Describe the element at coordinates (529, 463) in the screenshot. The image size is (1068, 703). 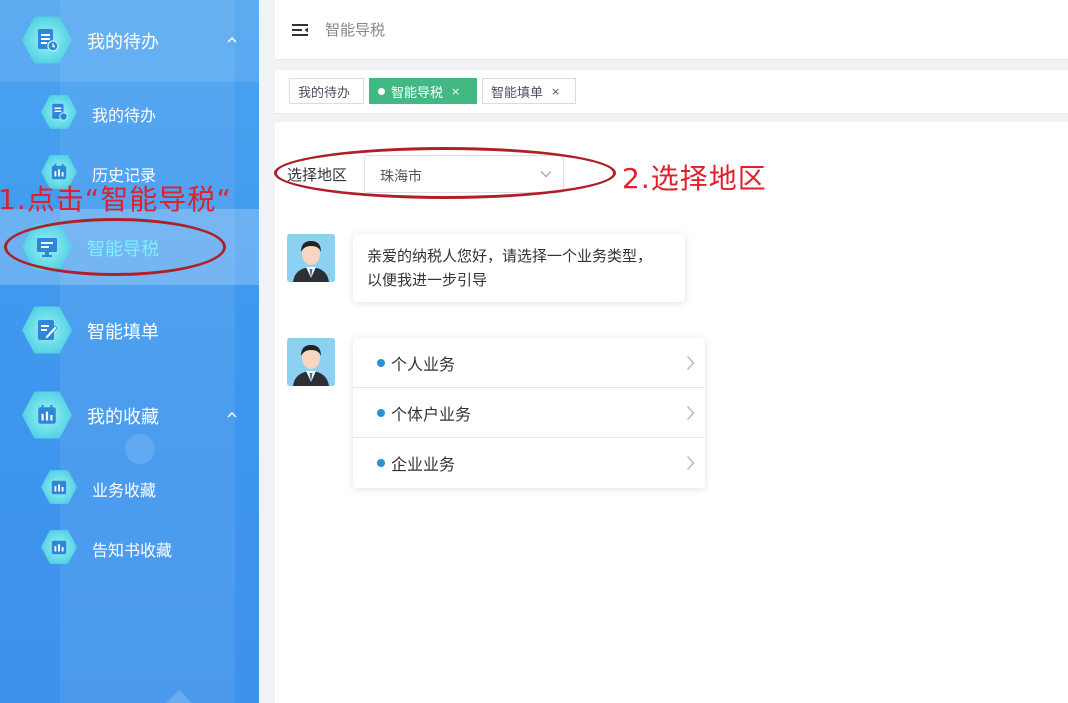
I see `business-option-enterprise: 企业业务` at that location.